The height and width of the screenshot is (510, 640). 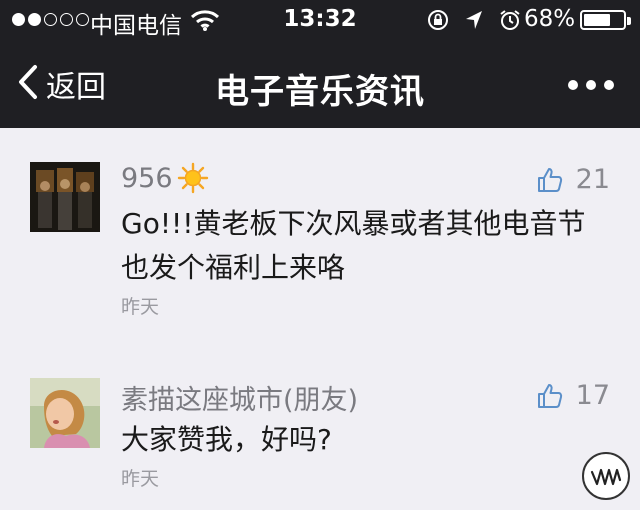 What do you see at coordinates (573, 179) in the screenshot?
I see `like-button: 21` at bounding box center [573, 179].